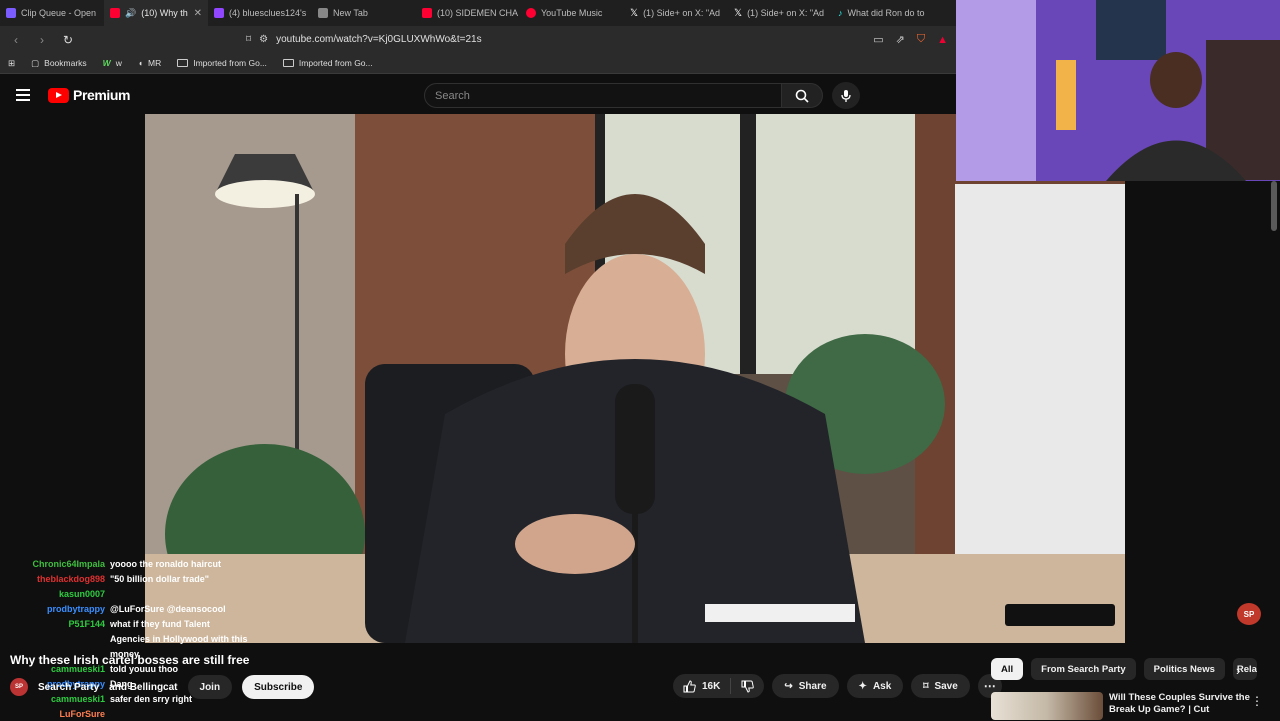 The image size is (1280, 721). I want to click on like-dislike-group: 16K, so click(719, 686).